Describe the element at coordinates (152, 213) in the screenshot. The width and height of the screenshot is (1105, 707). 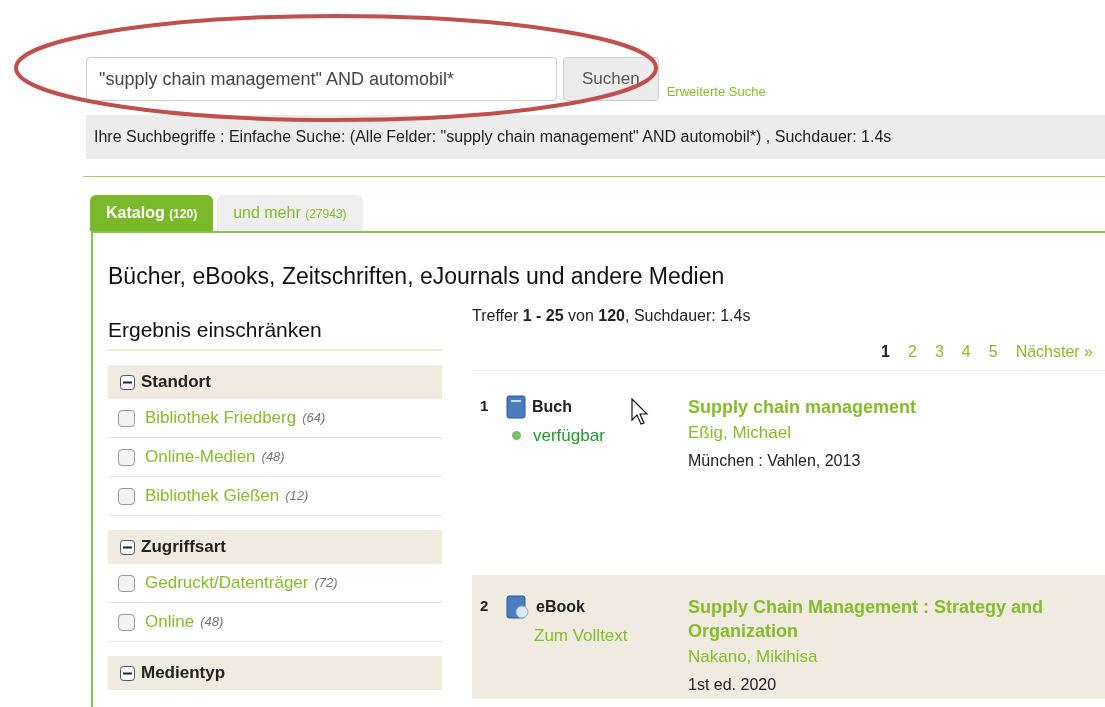
I see `tab: Katalog (120)` at that location.